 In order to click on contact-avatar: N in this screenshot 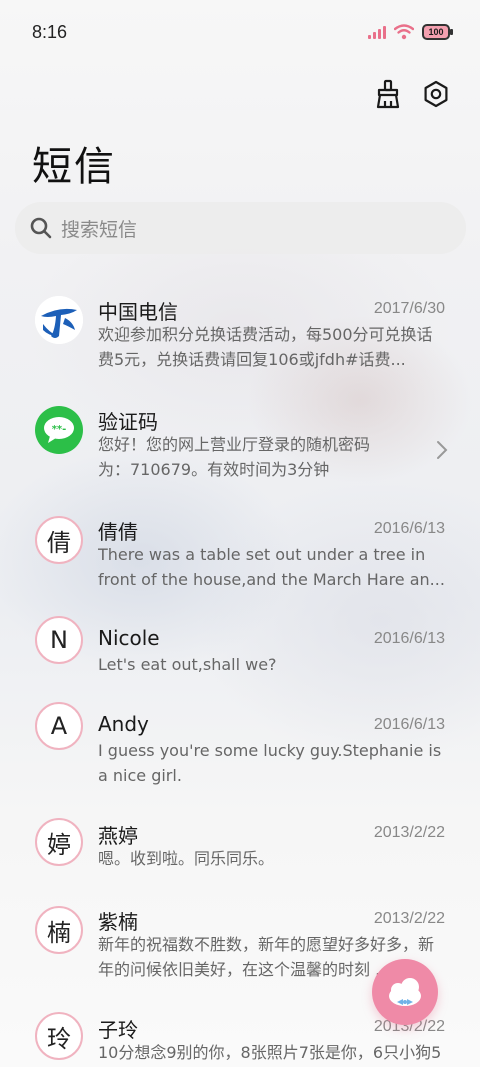, I will do `click(59, 640)`.